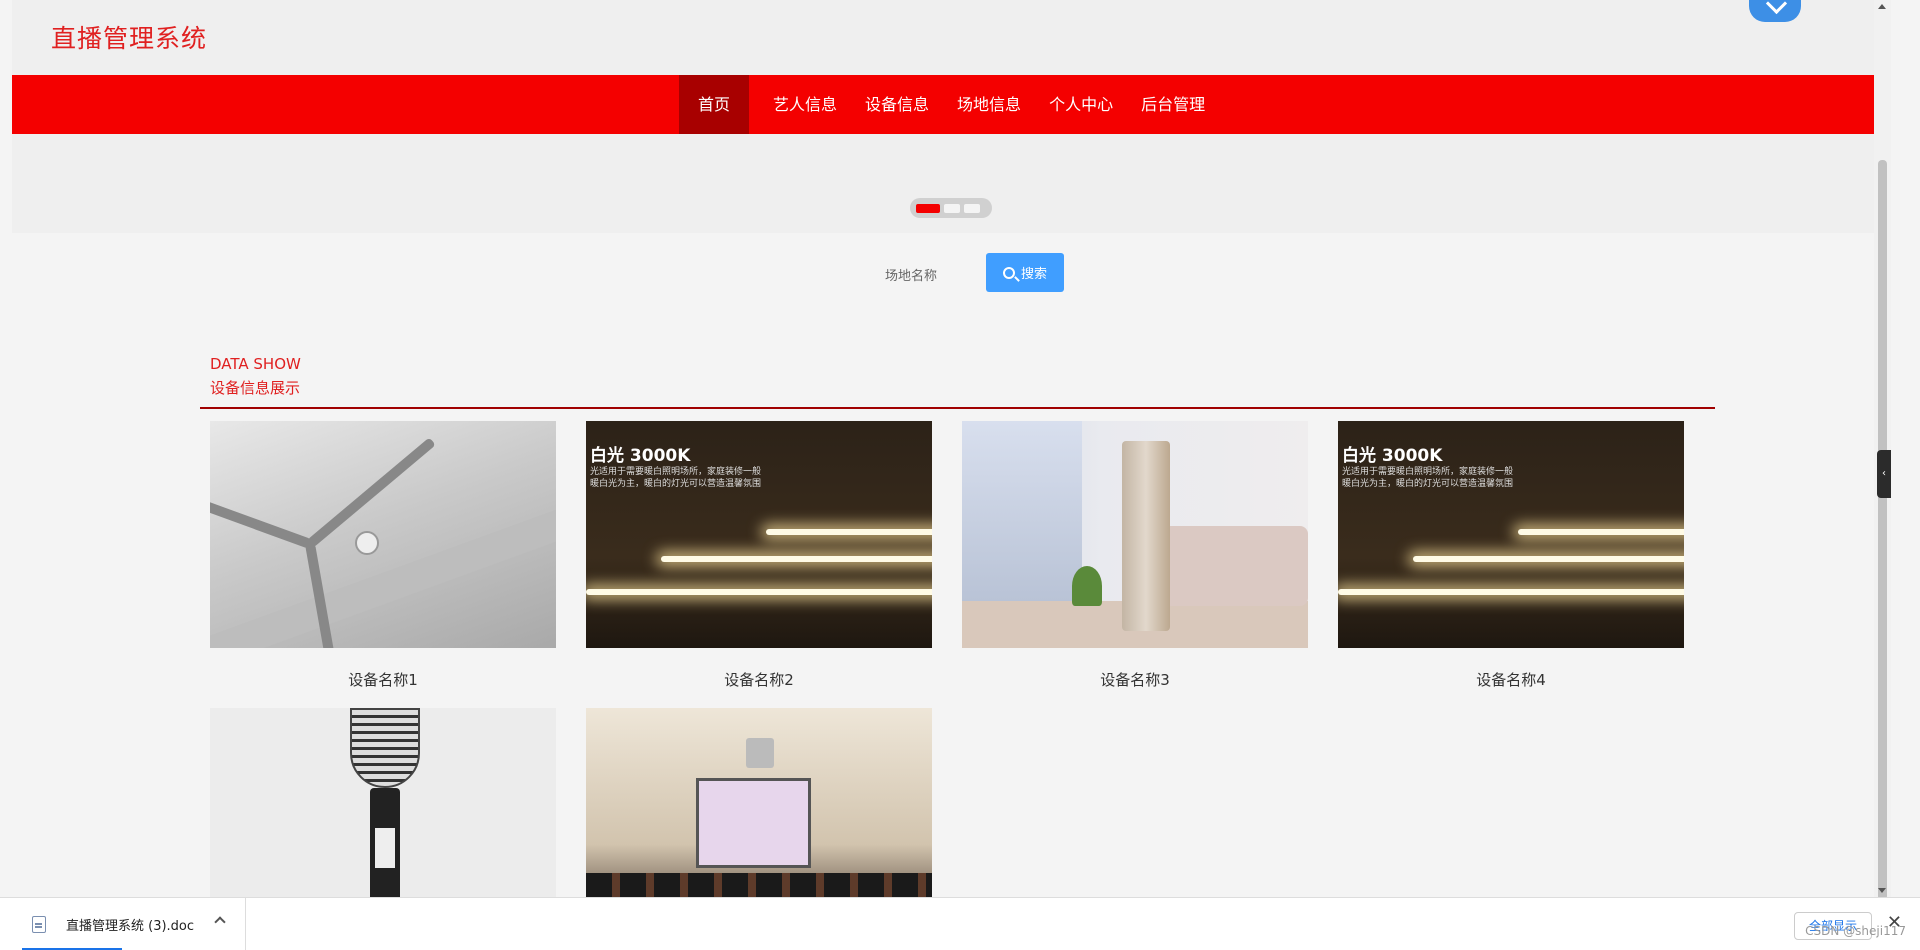 This screenshot has height=950, width=1920. What do you see at coordinates (39, 924) in the screenshot?
I see `document-icon` at bounding box center [39, 924].